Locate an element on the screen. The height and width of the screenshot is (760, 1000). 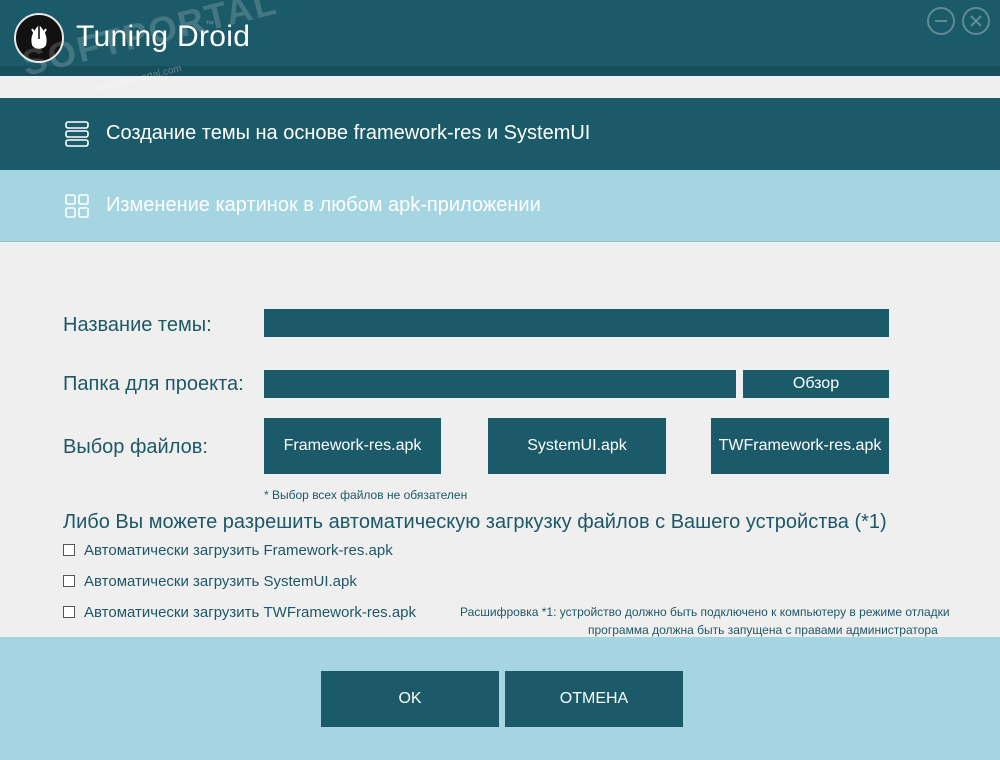
theme-name-input is located at coordinates (576, 323).